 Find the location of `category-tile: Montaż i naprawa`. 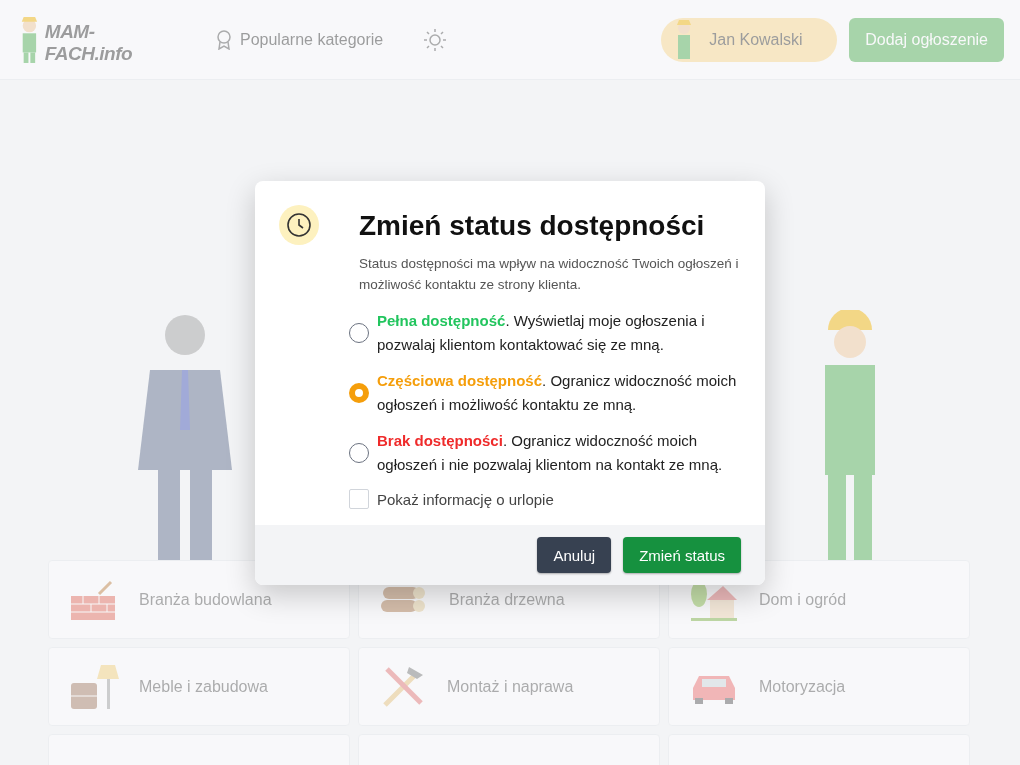

category-tile: Montaż i naprawa is located at coordinates (509, 686).